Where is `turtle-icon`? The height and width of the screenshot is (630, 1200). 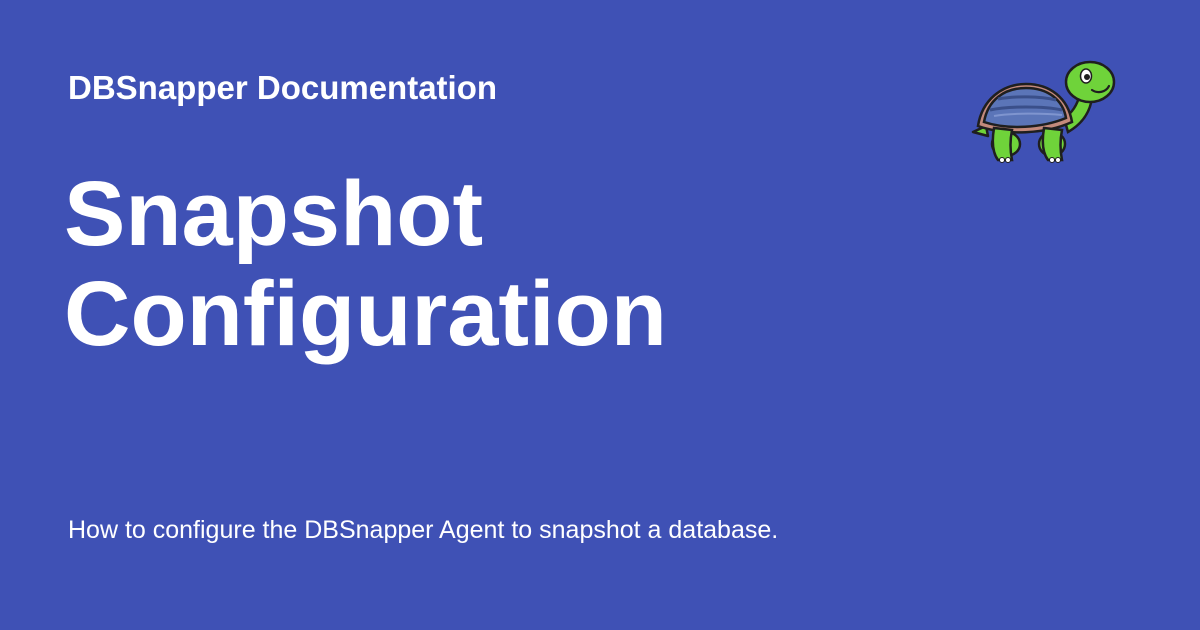 turtle-icon is located at coordinates (1043, 111).